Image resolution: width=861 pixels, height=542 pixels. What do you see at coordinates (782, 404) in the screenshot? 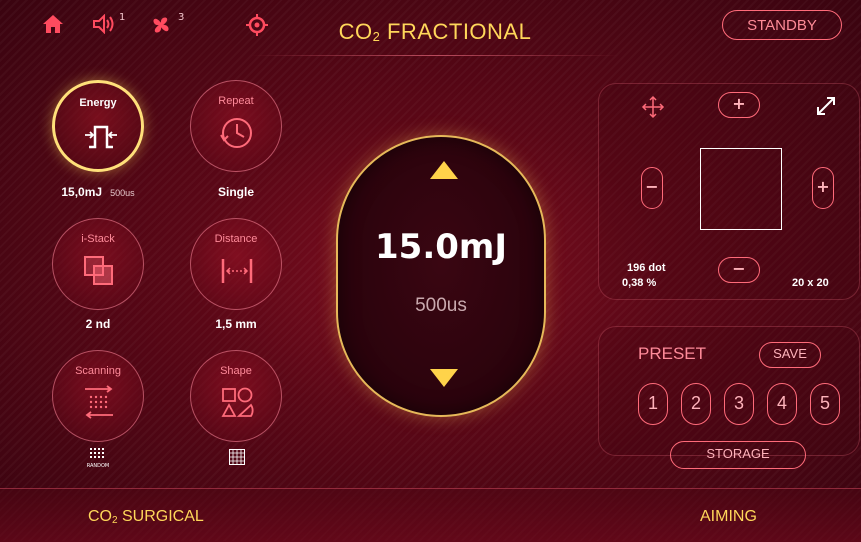
I see `preset-4-button: 4` at bounding box center [782, 404].